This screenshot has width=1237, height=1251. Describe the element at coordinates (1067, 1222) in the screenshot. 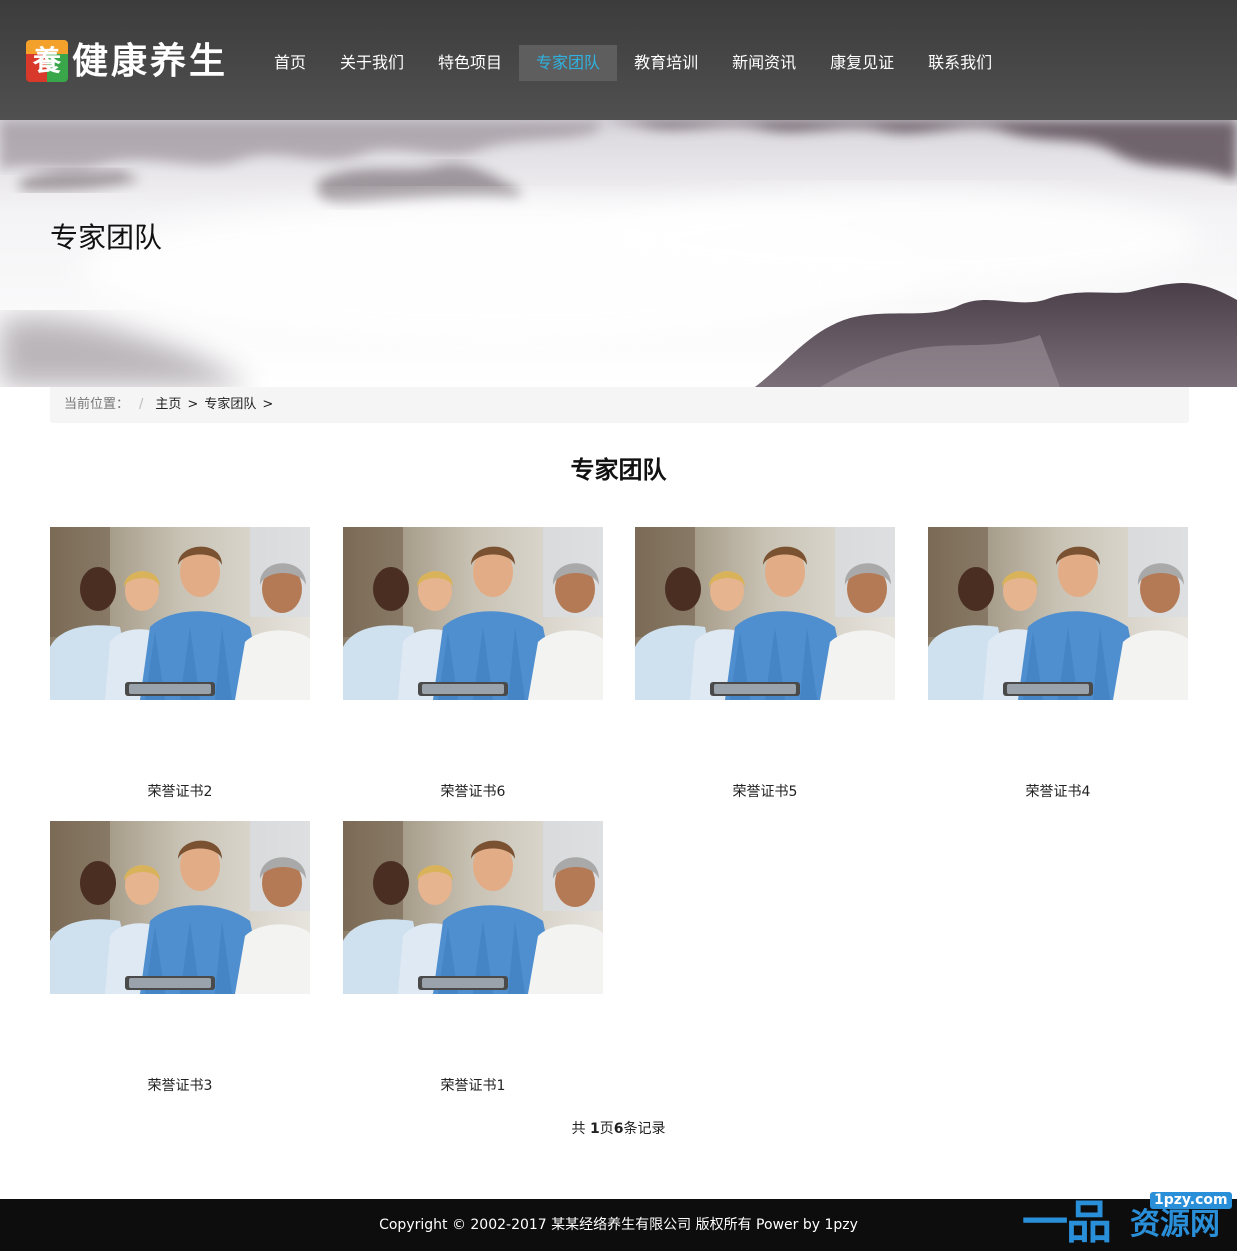

I see `watermark-mark: 一品` at that location.